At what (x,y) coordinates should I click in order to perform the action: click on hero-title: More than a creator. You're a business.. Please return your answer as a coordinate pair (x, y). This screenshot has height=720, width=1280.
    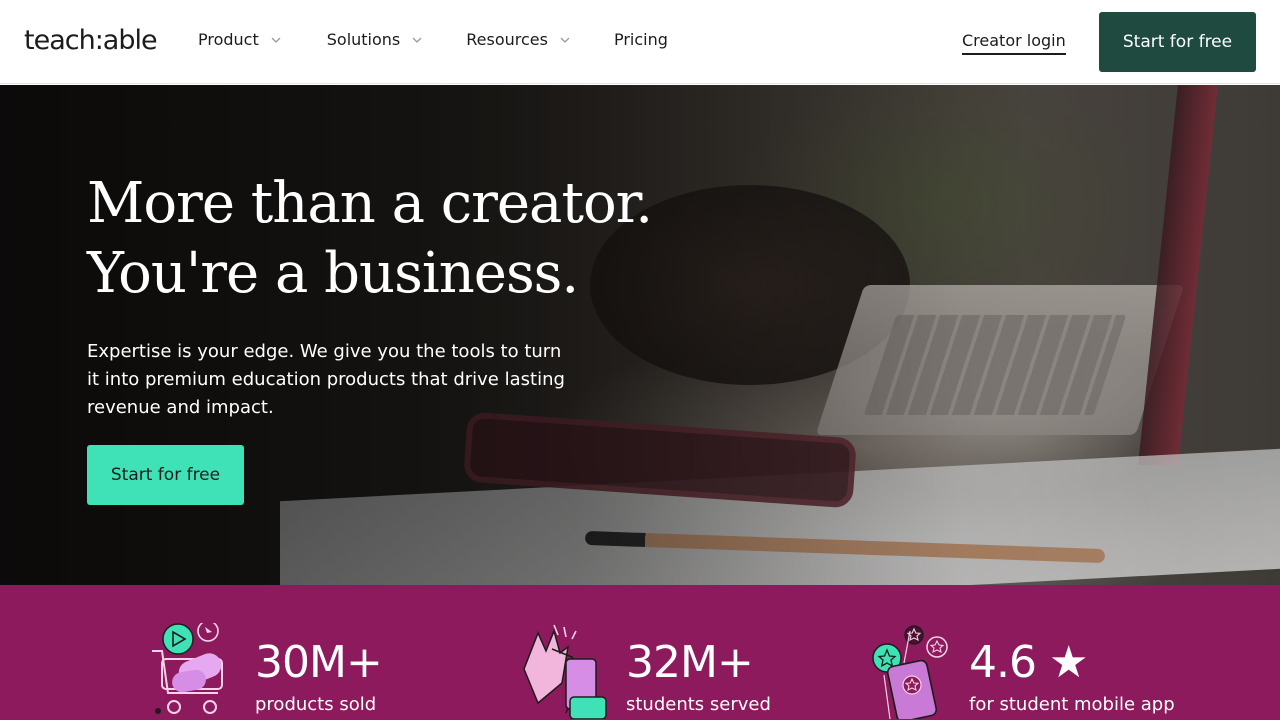
    Looking at the image, I should click on (370, 239).